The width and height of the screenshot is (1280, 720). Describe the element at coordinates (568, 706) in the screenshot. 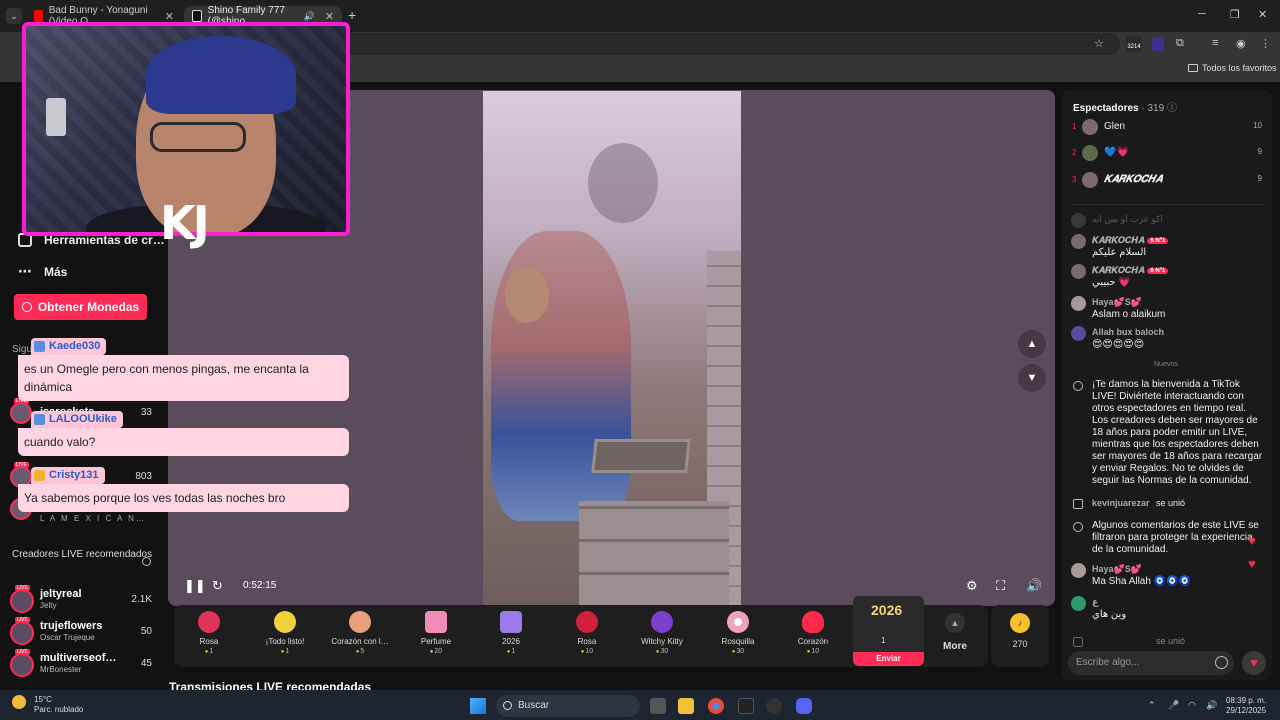

I see `taskbar-search: Buscar` at that location.